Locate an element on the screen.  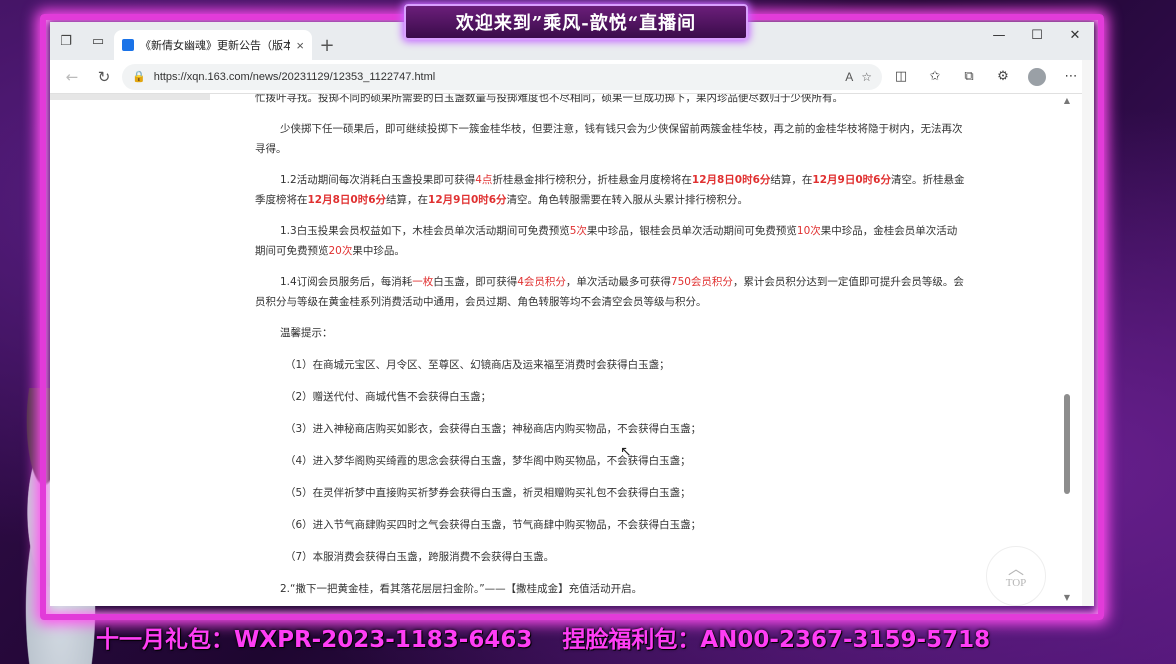
gift-code-1: 十一月礼包：WXPR-2023-1183-6463 is located at coordinates (314, 640).